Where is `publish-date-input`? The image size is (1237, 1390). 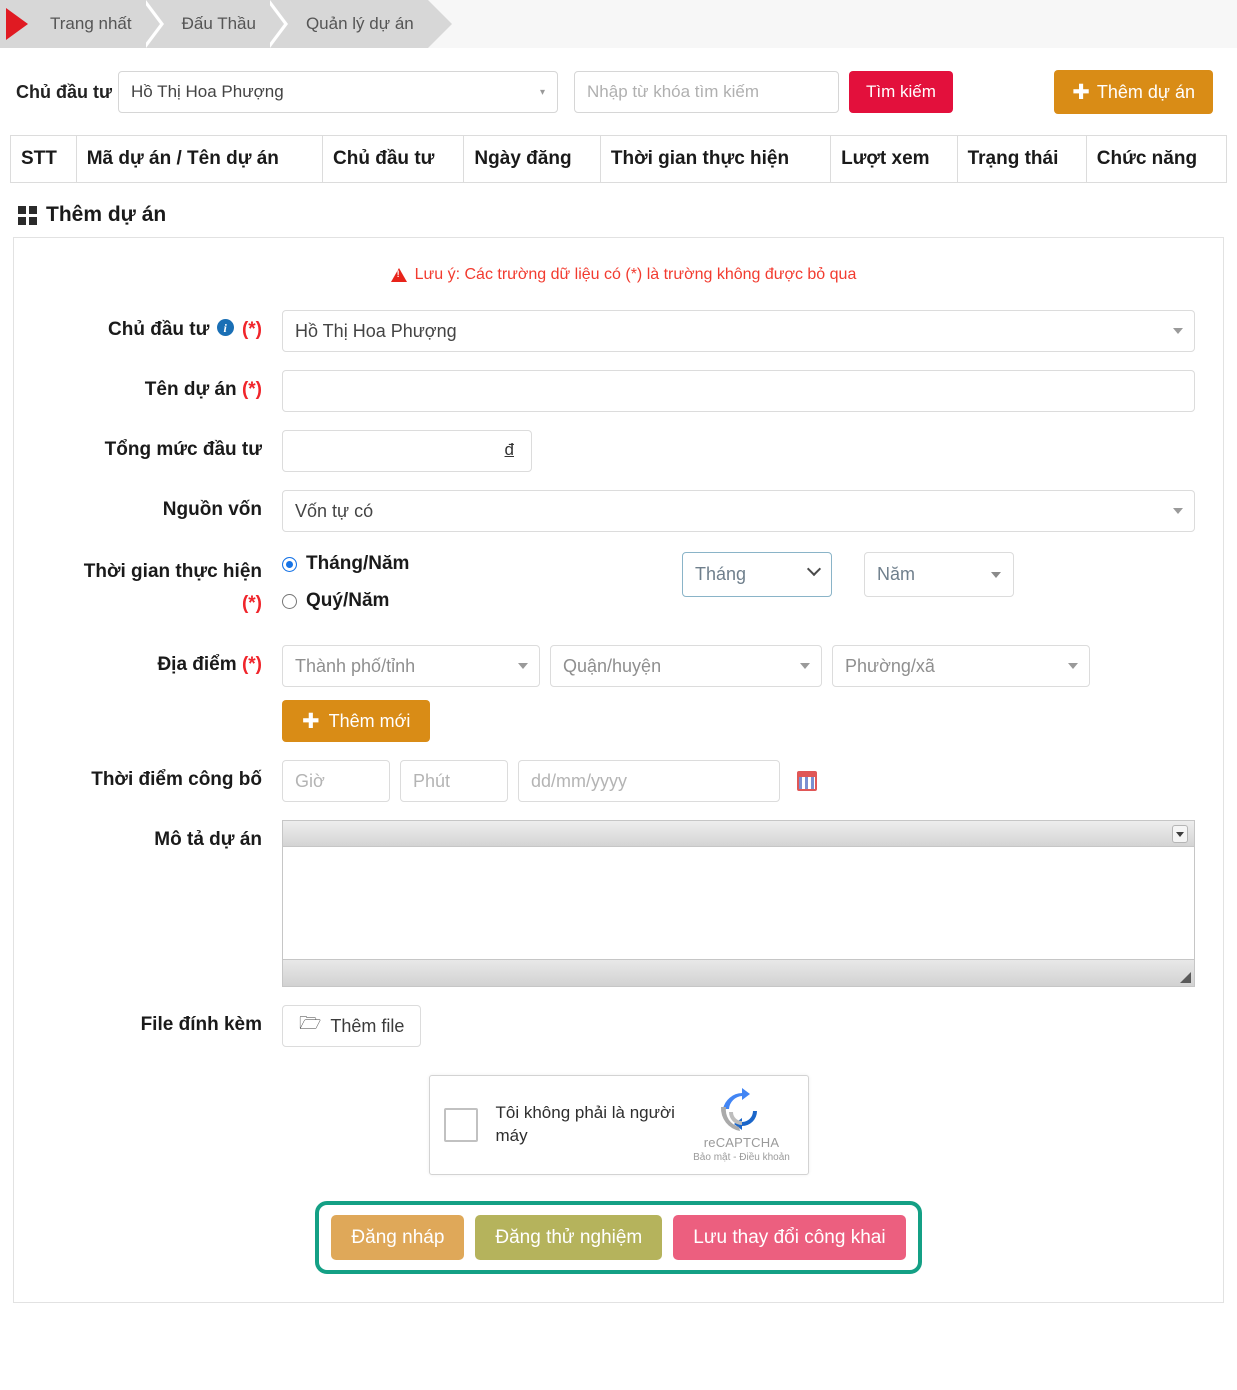 publish-date-input is located at coordinates (649, 781).